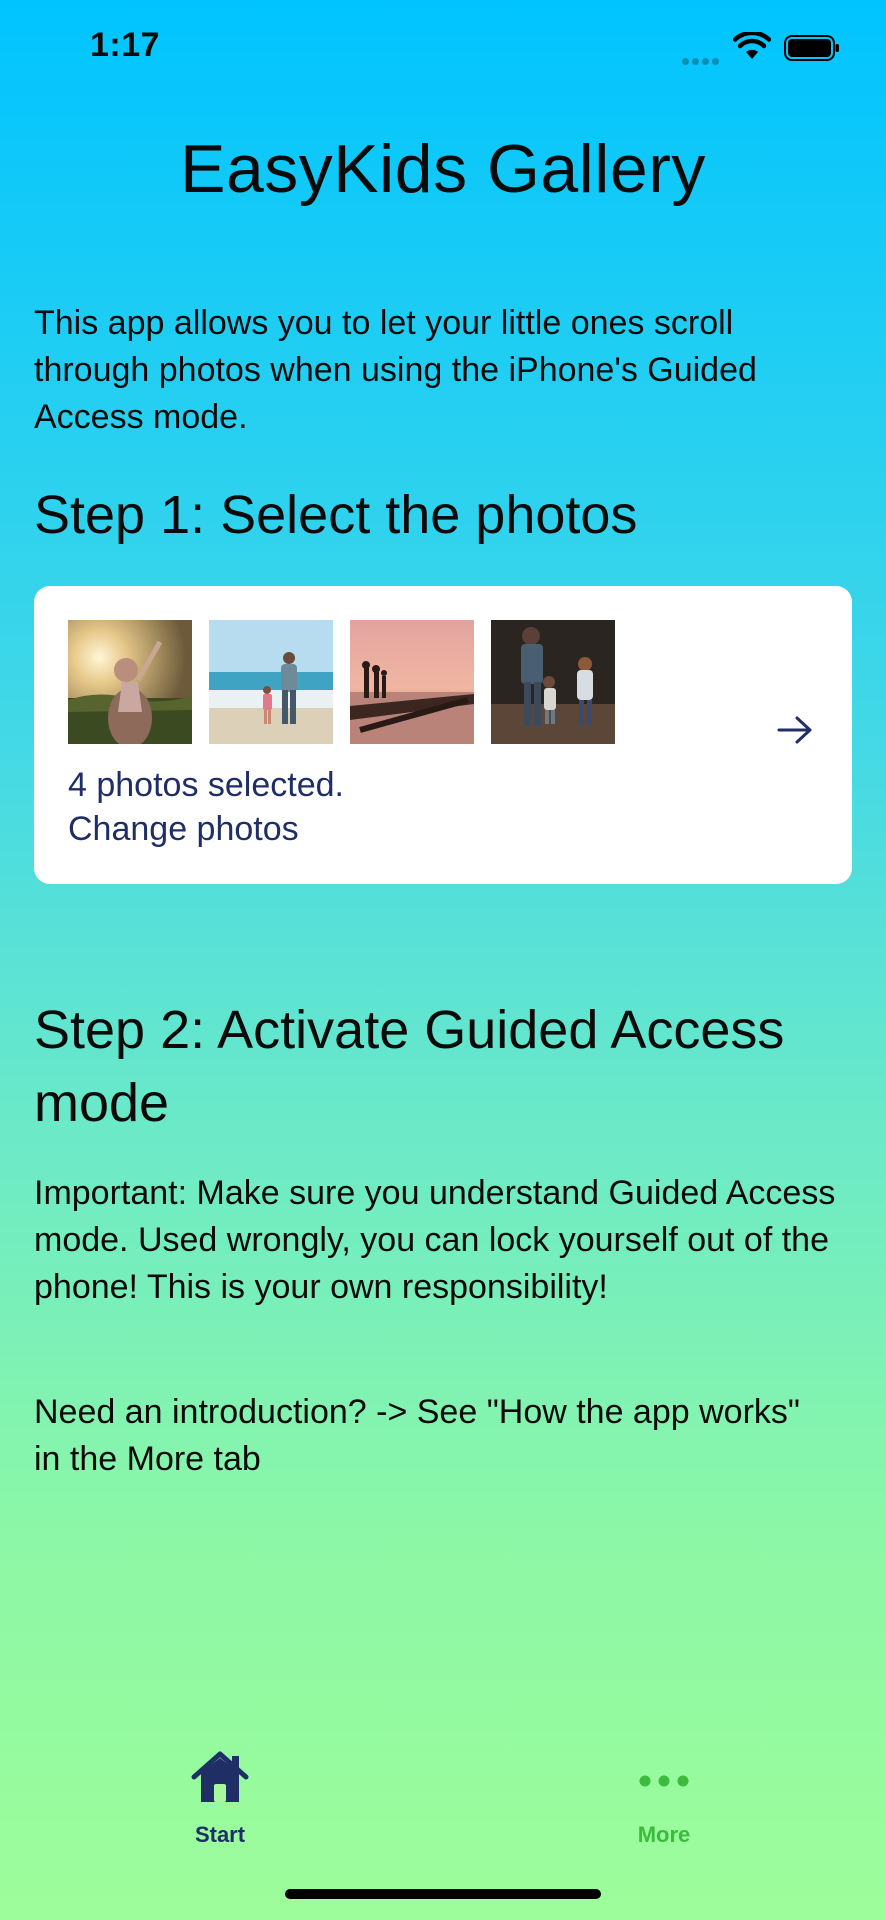 This screenshot has height=1920, width=886. Describe the element at coordinates (409, 1066) in the screenshot. I see `step2-heading: Step 2: Activate Guided Access mode` at that location.